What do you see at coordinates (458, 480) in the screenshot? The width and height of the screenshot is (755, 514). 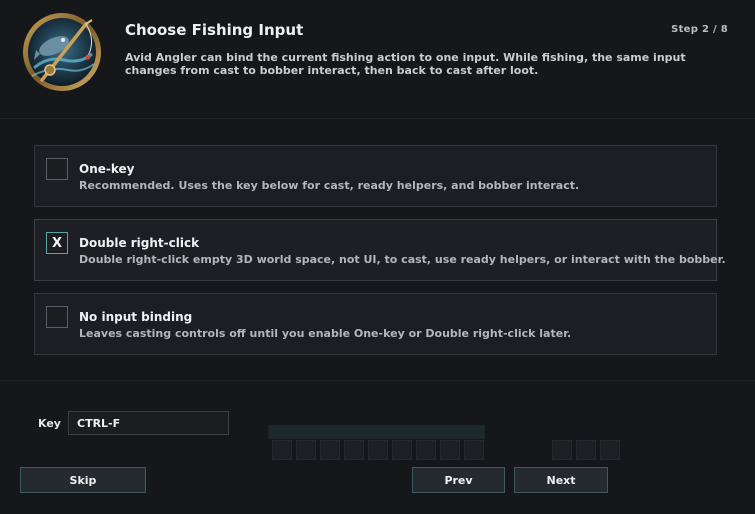 I see `prev-button: Prev` at bounding box center [458, 480].